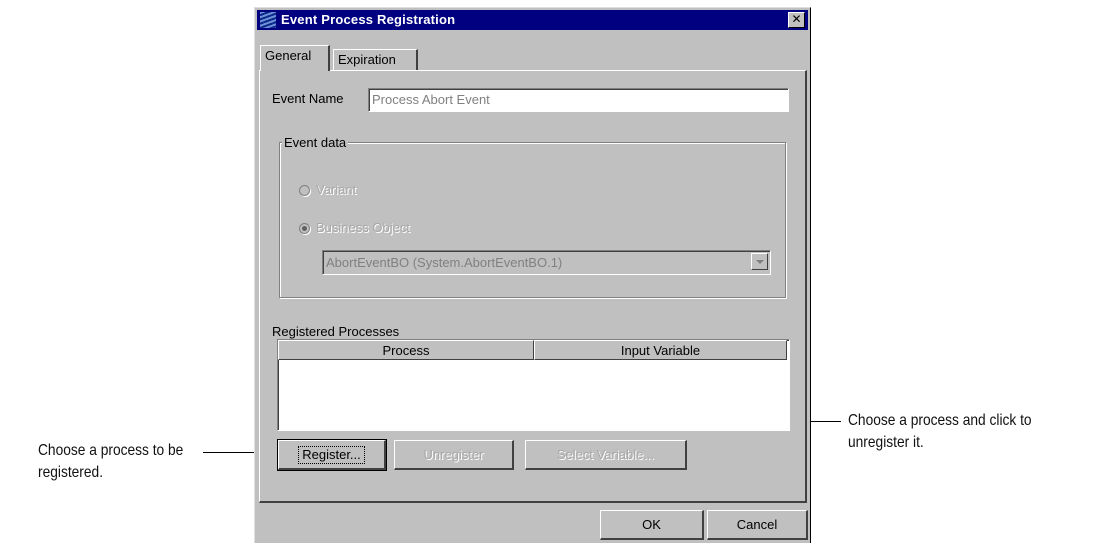 The image size is (1097, 543). I want to click on close-icon: ✕, so click(796, 19).